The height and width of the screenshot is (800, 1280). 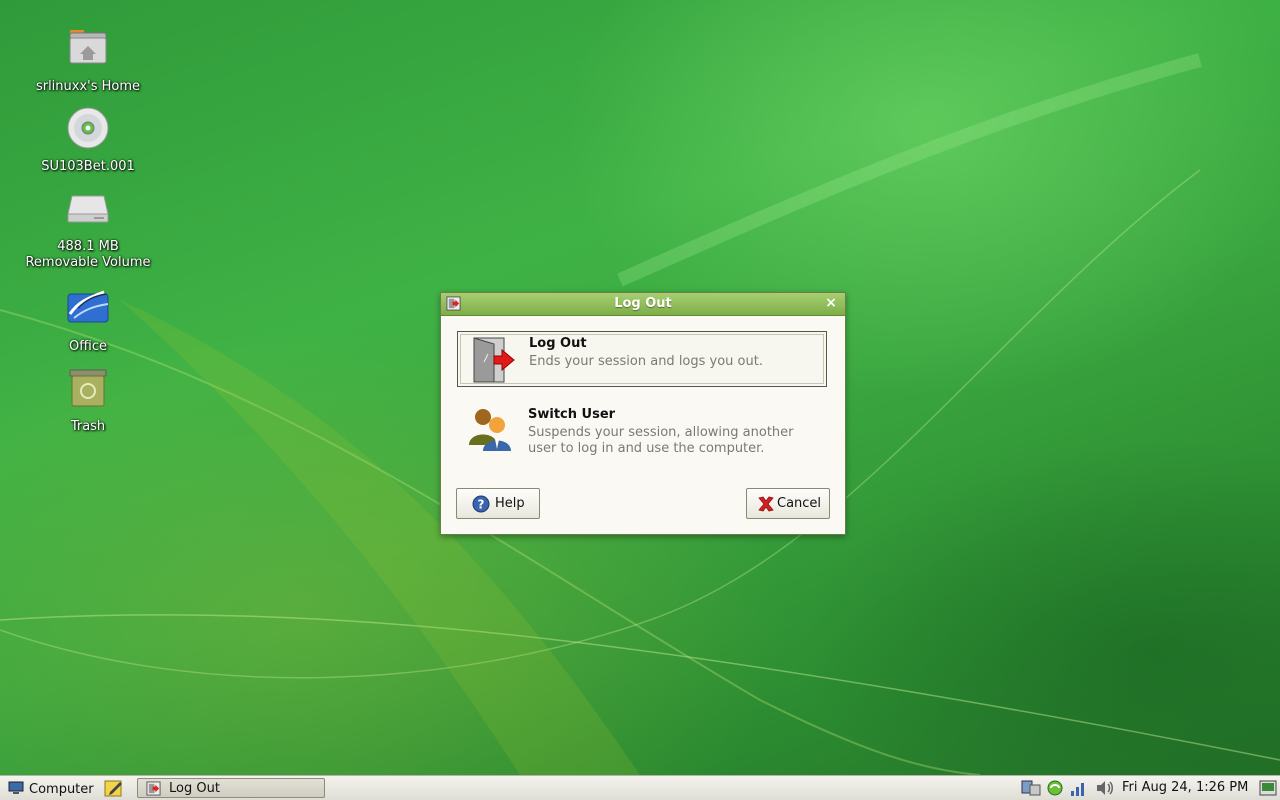 I want to click on signal-strength-icon, so click(x=1079, y=788).